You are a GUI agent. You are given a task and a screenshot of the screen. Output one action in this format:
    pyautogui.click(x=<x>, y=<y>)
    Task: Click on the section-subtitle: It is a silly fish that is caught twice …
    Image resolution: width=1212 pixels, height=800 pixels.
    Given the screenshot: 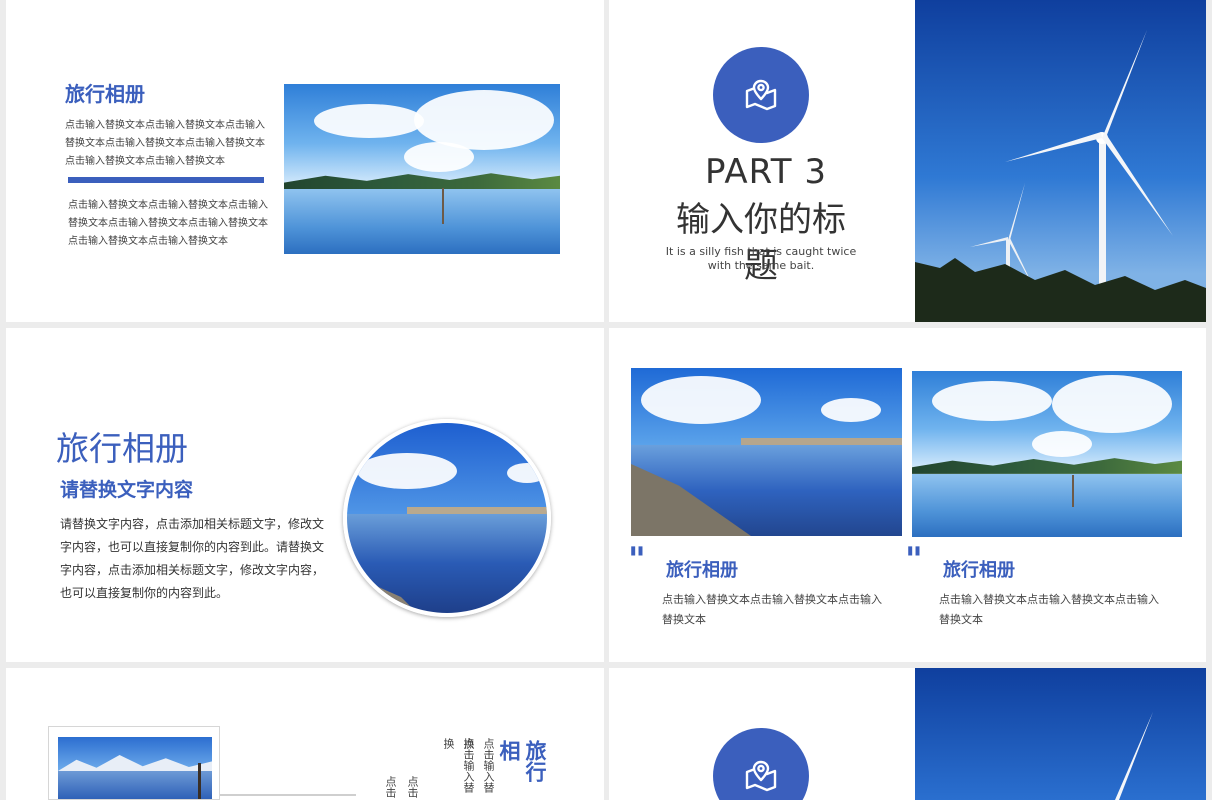 What is the action you would take?
    pyautogui.click(x=761, y=258)
    